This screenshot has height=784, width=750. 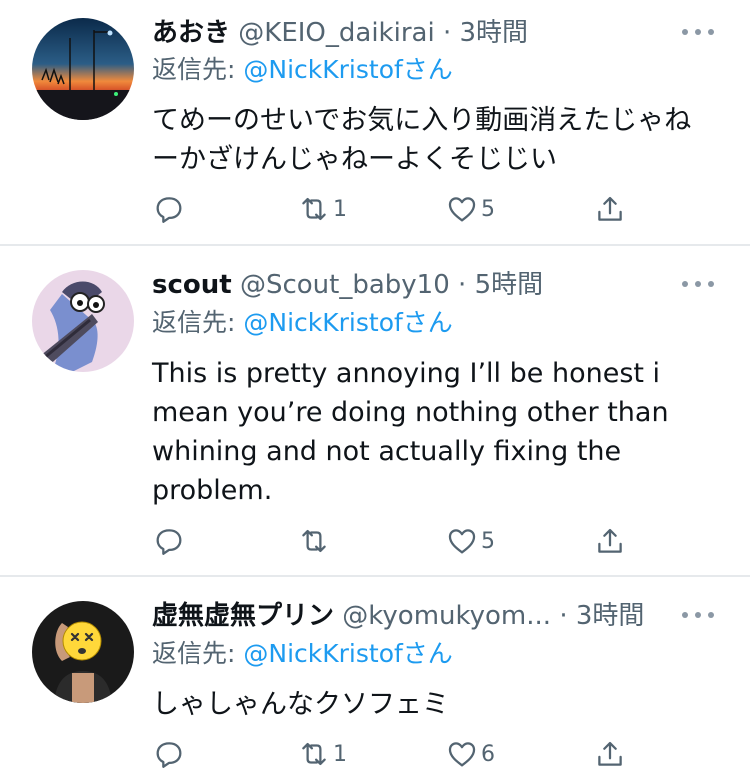 What do you see at coordinates (336, 33) in the screenshot?
I see `user-handle: @KEIO_daikirai` at bounding box center [336, 33].